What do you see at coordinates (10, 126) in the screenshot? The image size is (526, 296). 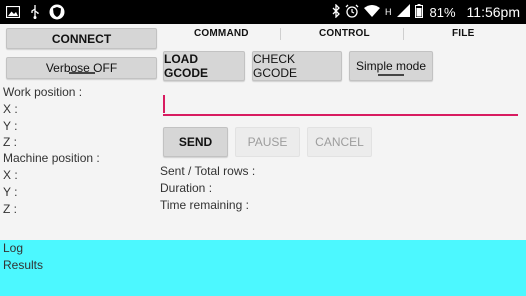 I see `work-y-label: Y :` at bounding box center [10, 126].